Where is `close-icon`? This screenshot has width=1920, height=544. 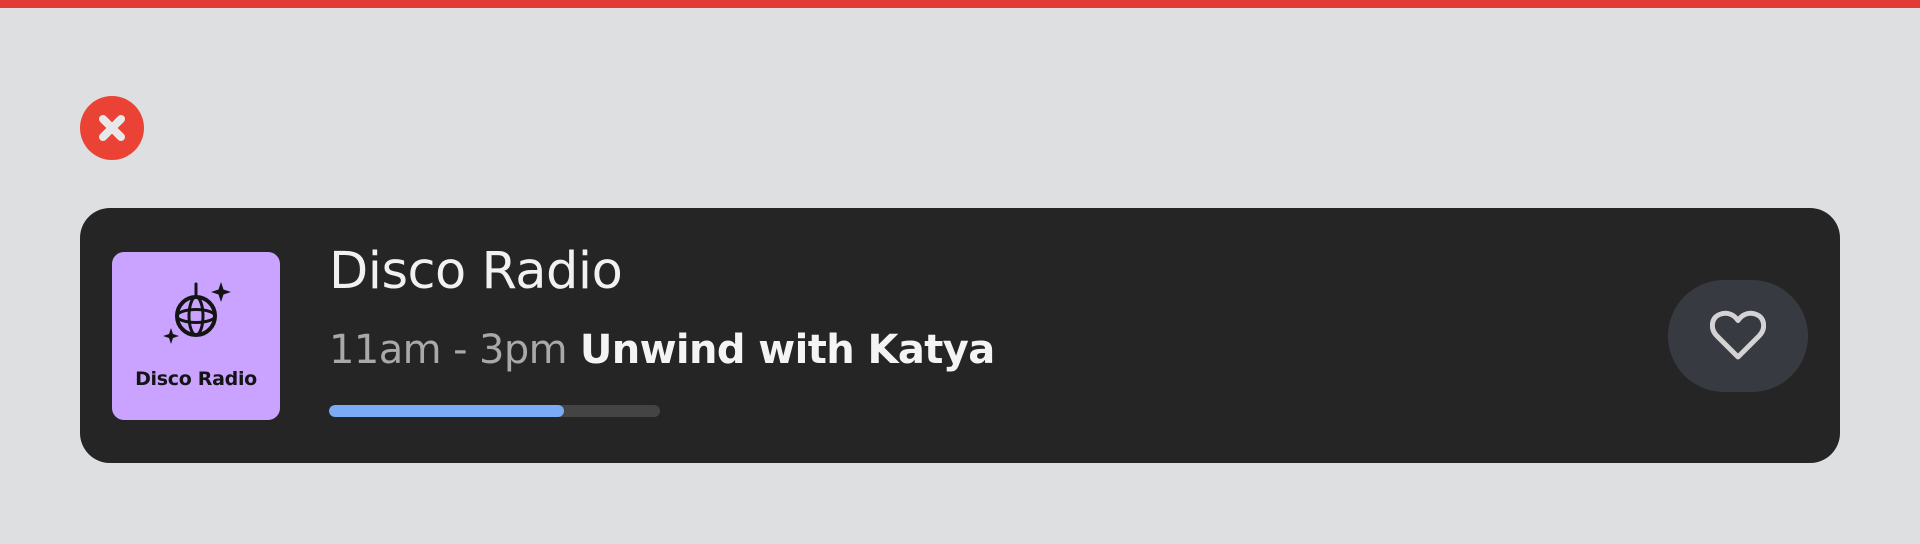 close-icon is located at coordinates (112, 128).